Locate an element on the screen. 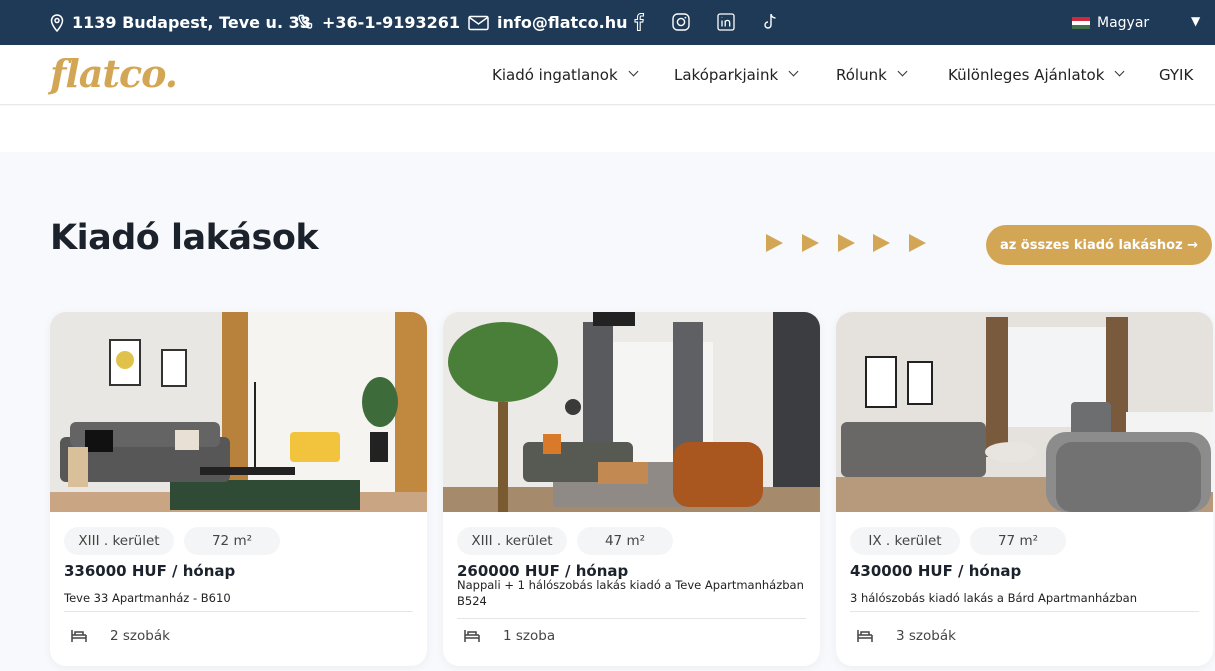 The width and height of the screenshot is (1215, 671). listing-price: 336000 HUF / hónap is located at coordinates (149, 571).